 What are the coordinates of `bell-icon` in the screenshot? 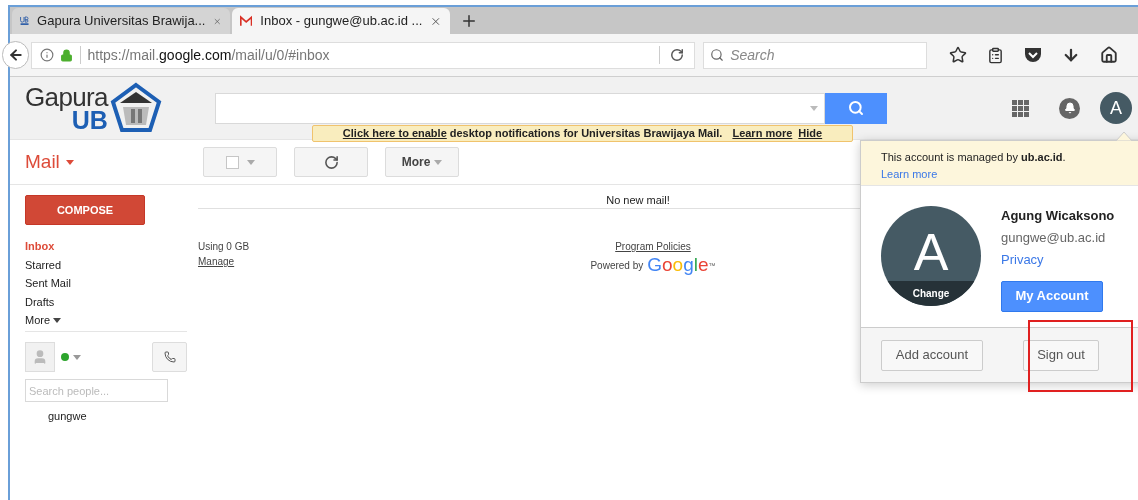 It's located at (1069, 108).